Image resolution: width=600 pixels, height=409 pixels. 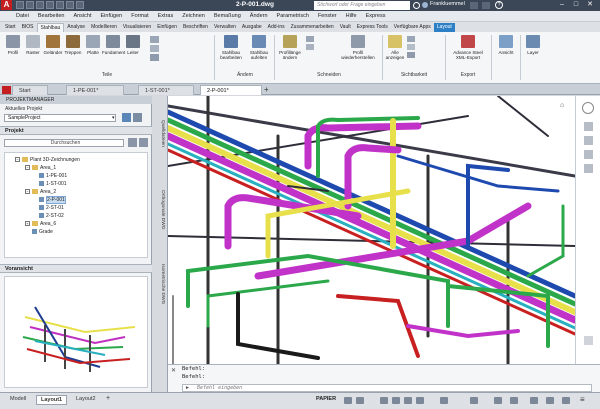 What do you see at coordinates (76, 184) in the screenshot?
I see `tree-item: 1-ST-001` at bounding box center [76, 184].